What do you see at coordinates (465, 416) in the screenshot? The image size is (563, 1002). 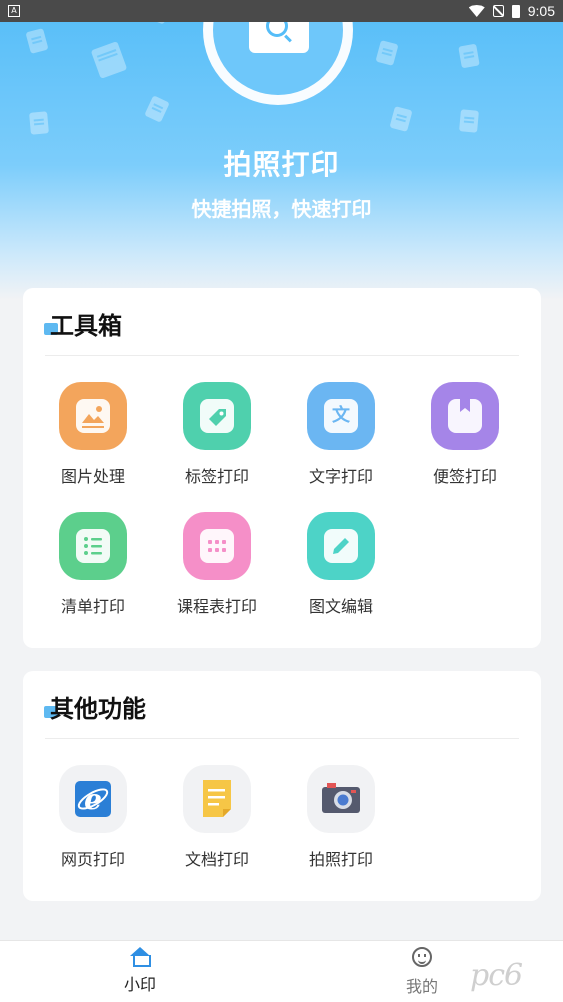 I see `bookmark-note-icon` at bounding box center [465, 416].